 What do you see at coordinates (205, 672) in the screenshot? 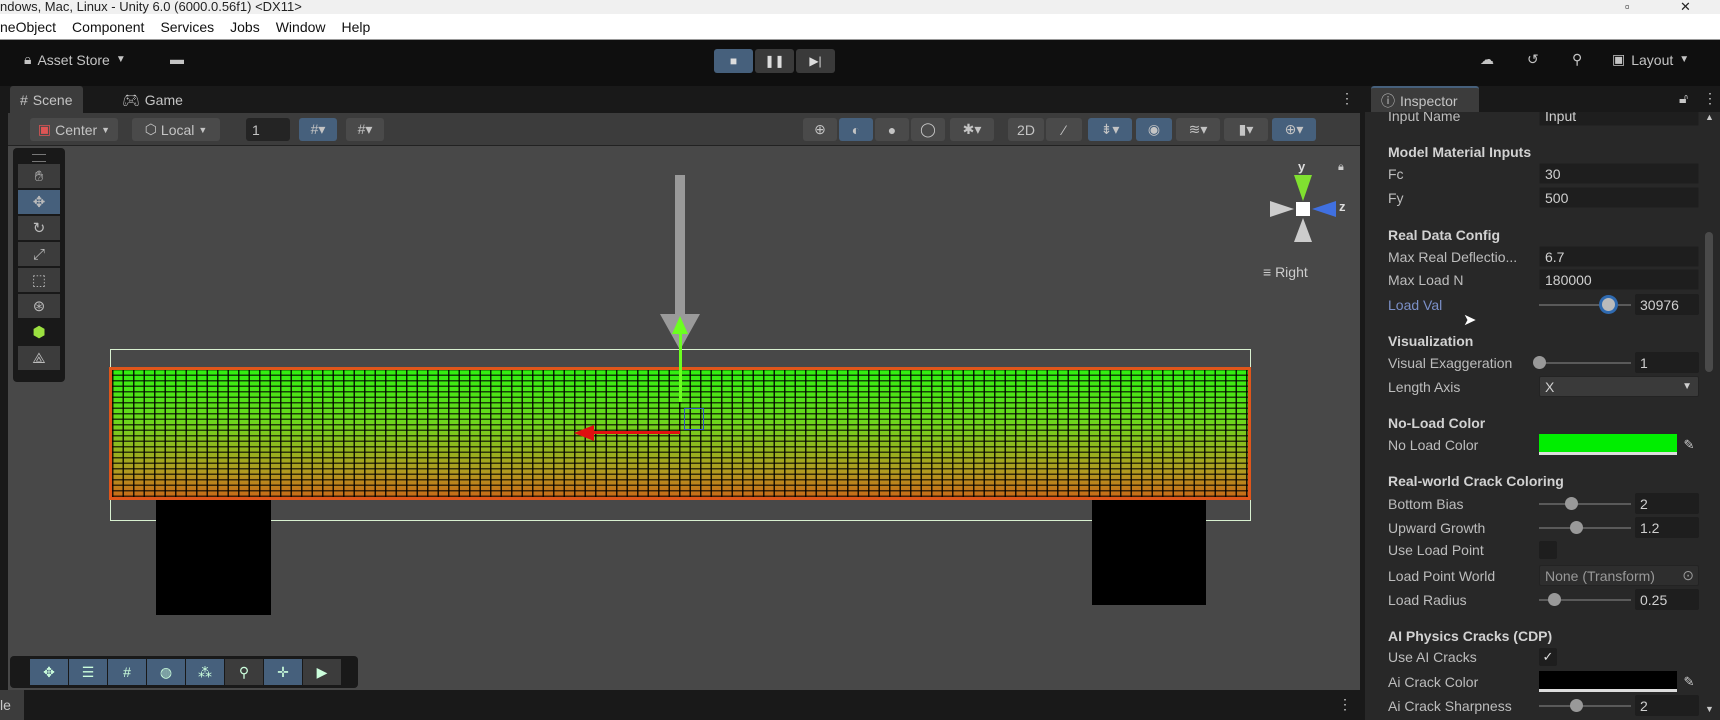
I see `navmesh-icon: ⁂` at bounding box center [205, 672].